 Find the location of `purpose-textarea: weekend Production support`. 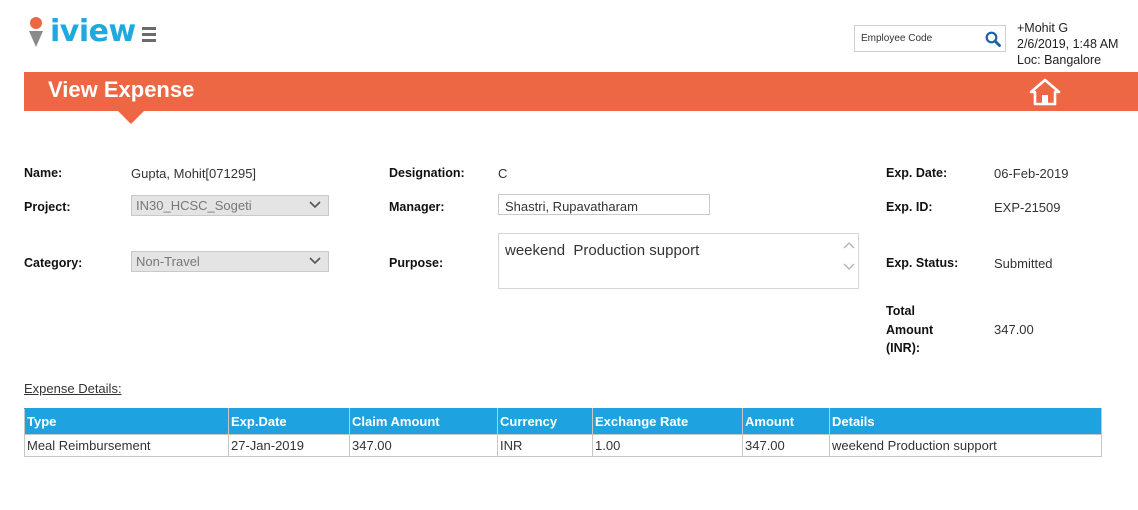

purpose-textarea: weekend Production support is located at coordinates (678, 261).